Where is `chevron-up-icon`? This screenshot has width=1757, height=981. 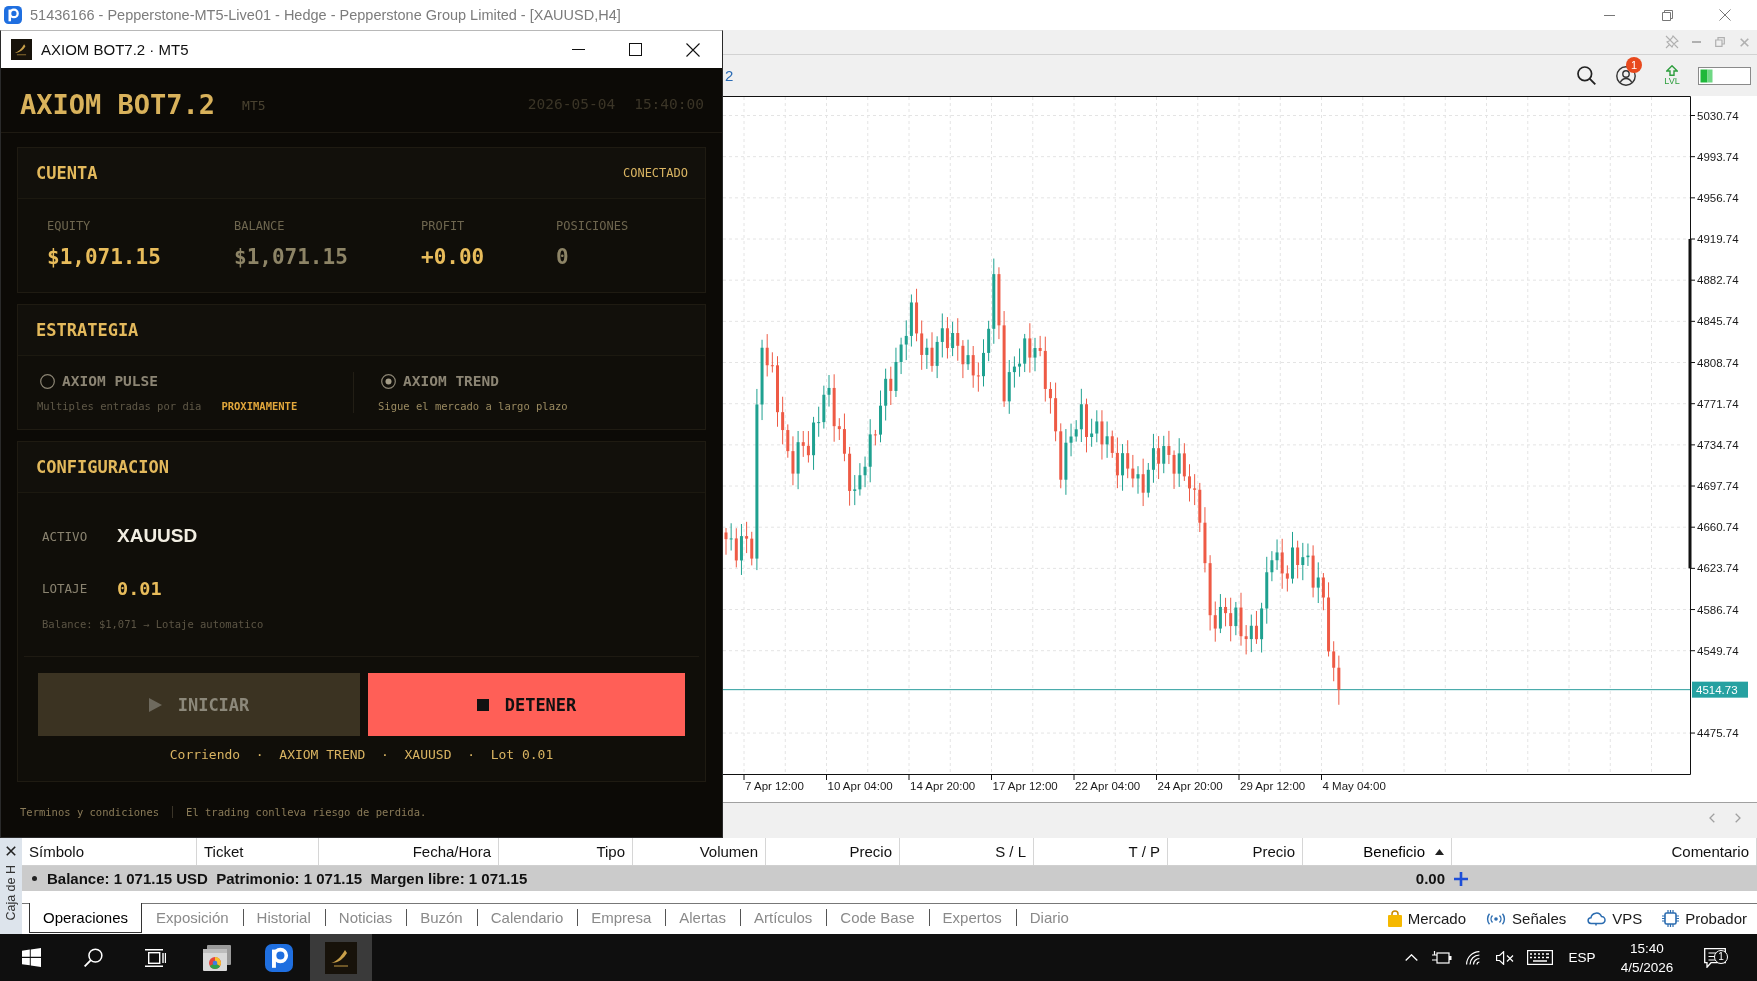 chevron-up-icon is located at coordinates (1411, 957).